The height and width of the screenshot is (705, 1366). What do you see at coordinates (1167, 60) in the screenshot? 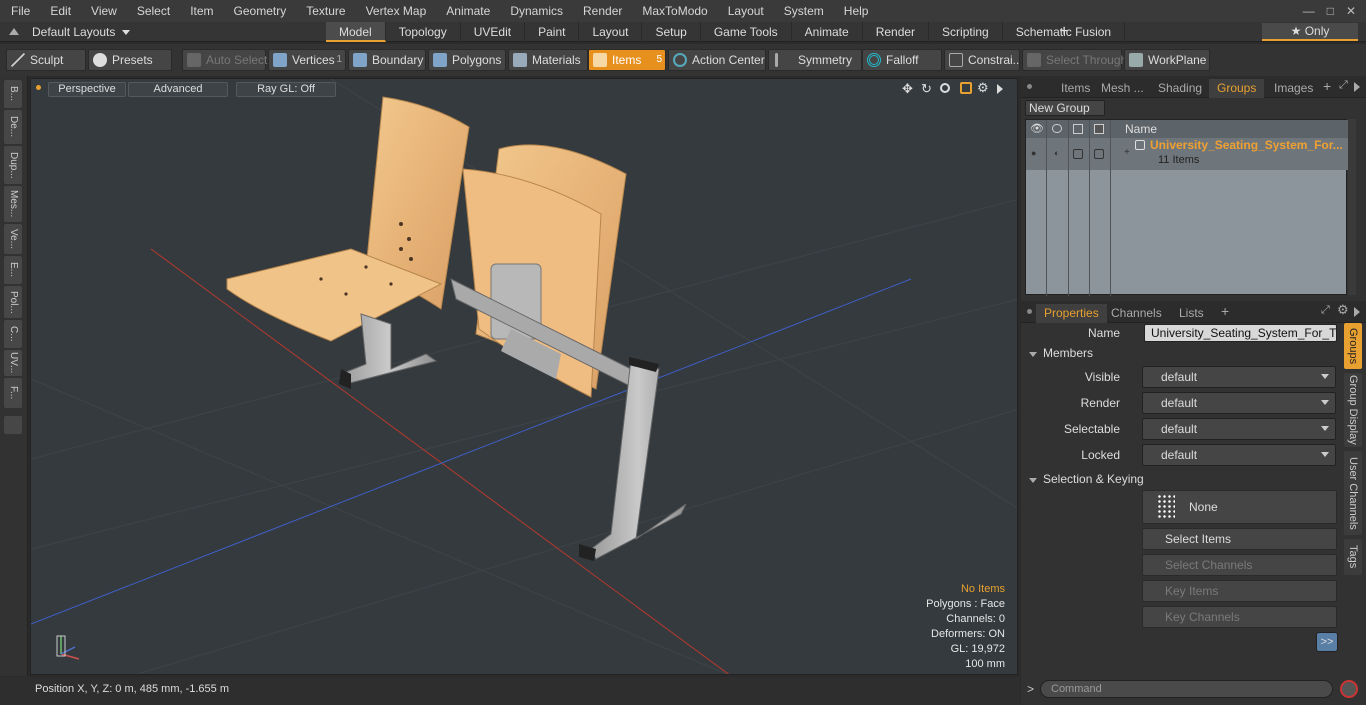
I see `workplane-button: WorkPlane` at bounding box center [1167, 60].